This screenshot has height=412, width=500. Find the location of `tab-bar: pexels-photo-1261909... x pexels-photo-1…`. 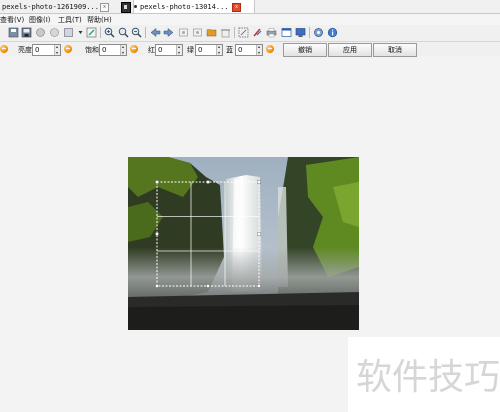

tab-bar: pexels-photo-1261909... x pexels-photo-1… is located at coordinates (250, 7).